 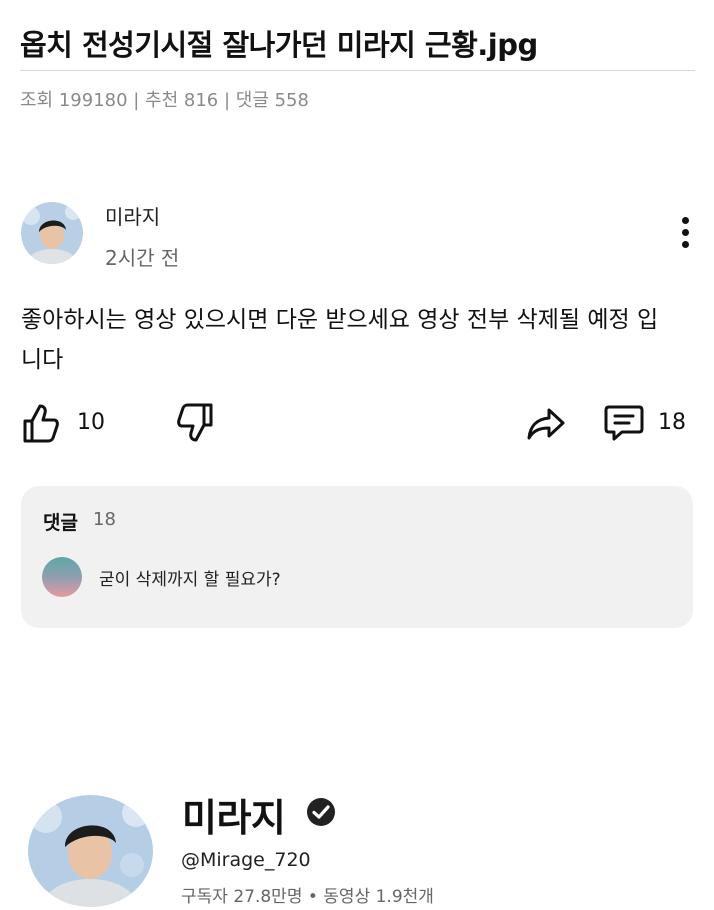 What do you see at coordinates (624, 423) in the screenshot?
I see `comment-icon` at bounding box center [624, 423].